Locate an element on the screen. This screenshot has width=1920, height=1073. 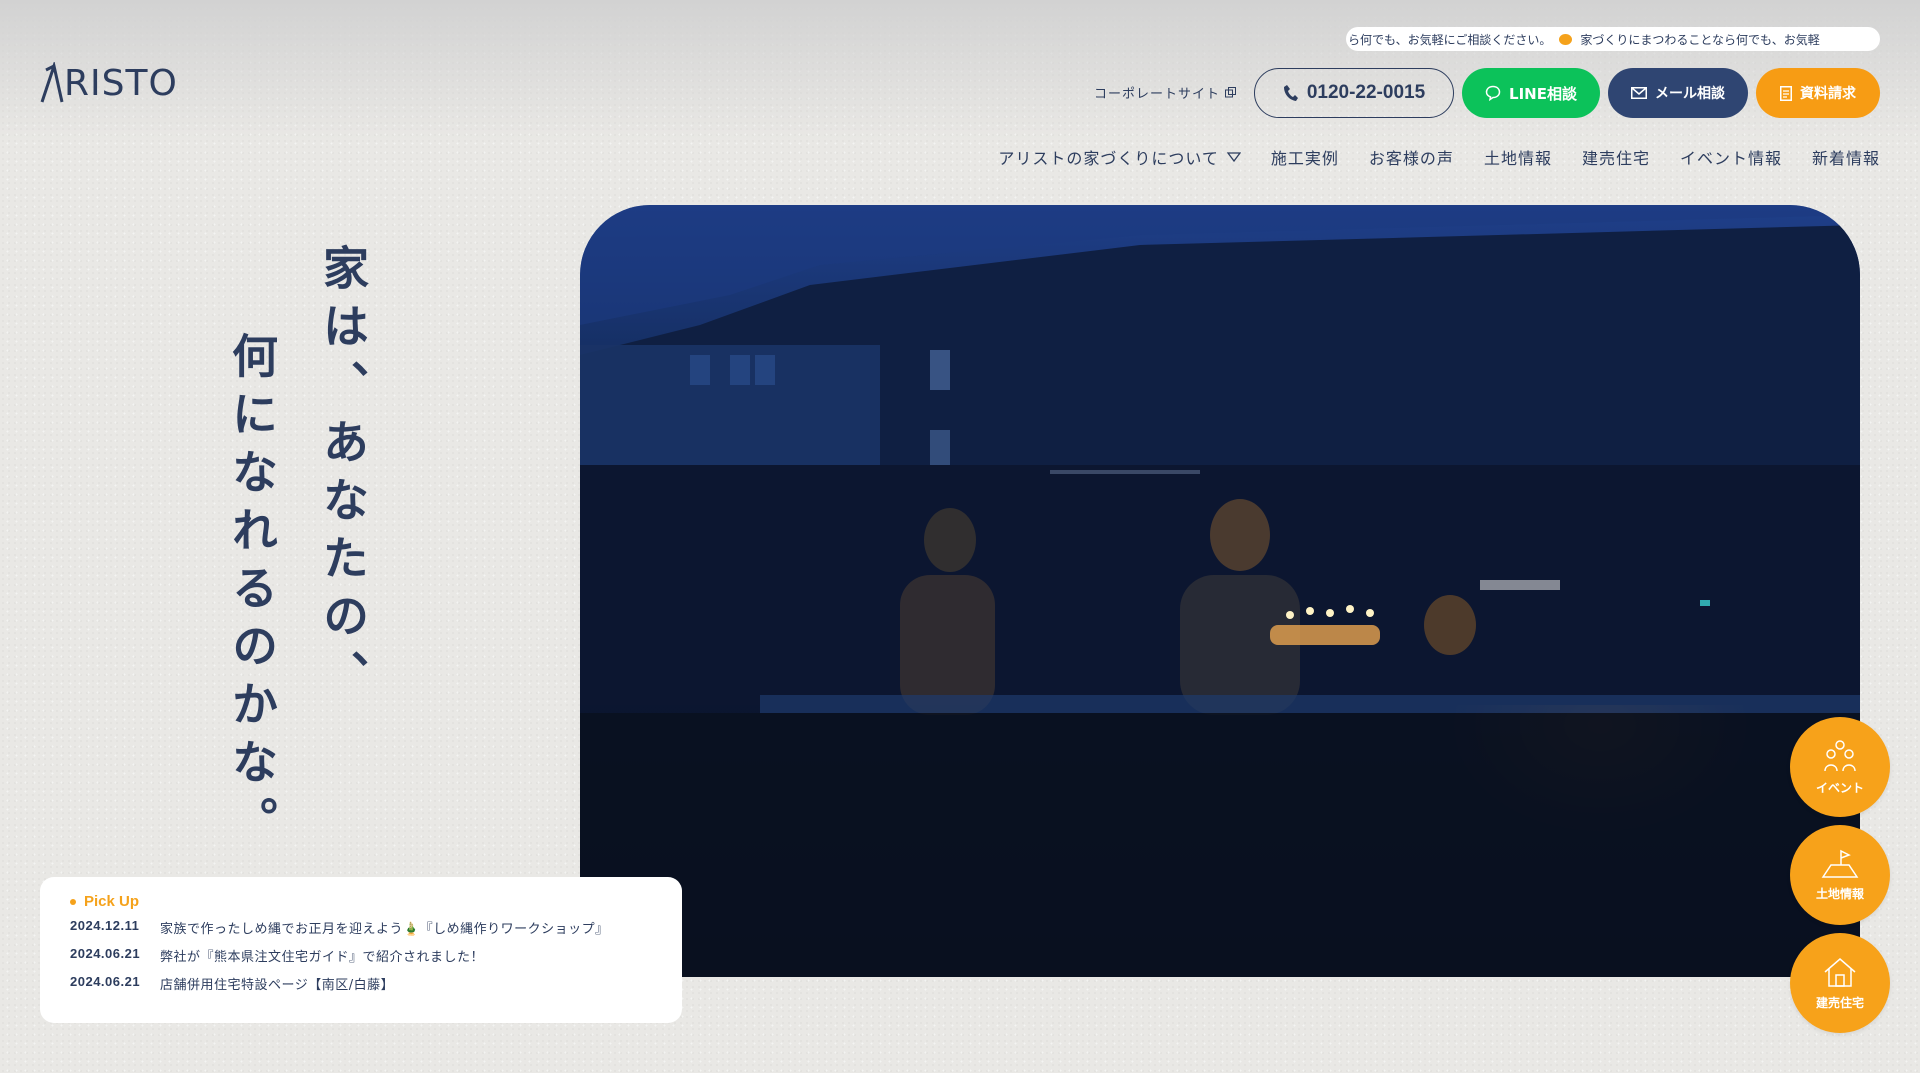
mail-consult-label: メール相談 is located at coordinates (1690, 94).